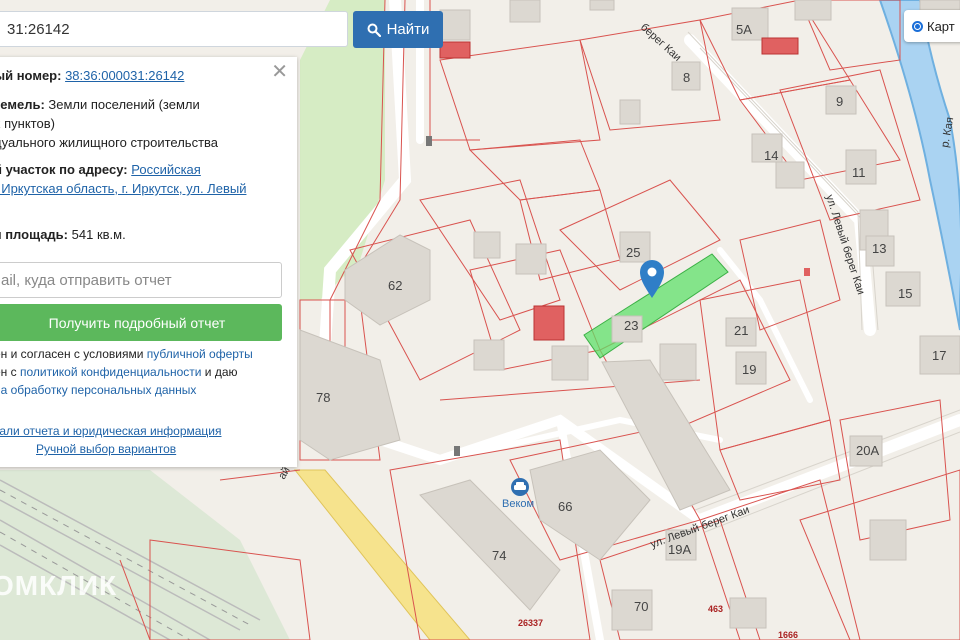  Describe the element at coordinates (59, 585) in the screenshot. I see `watermark: ОМКЛИК` at that location.